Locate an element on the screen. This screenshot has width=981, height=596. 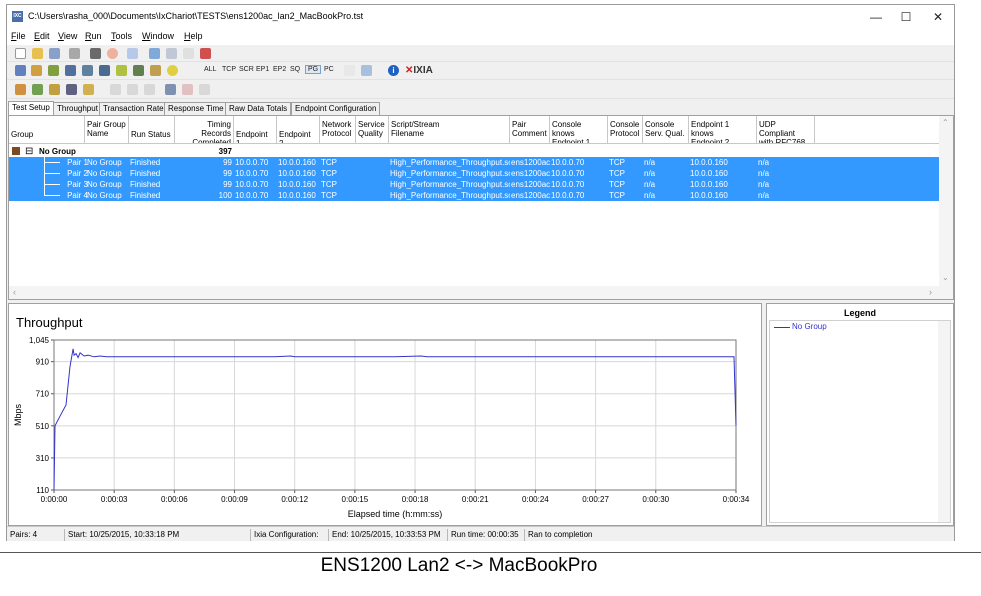
tab-transaction-rate: Transaction Rate is located at coordinates (133, 108).